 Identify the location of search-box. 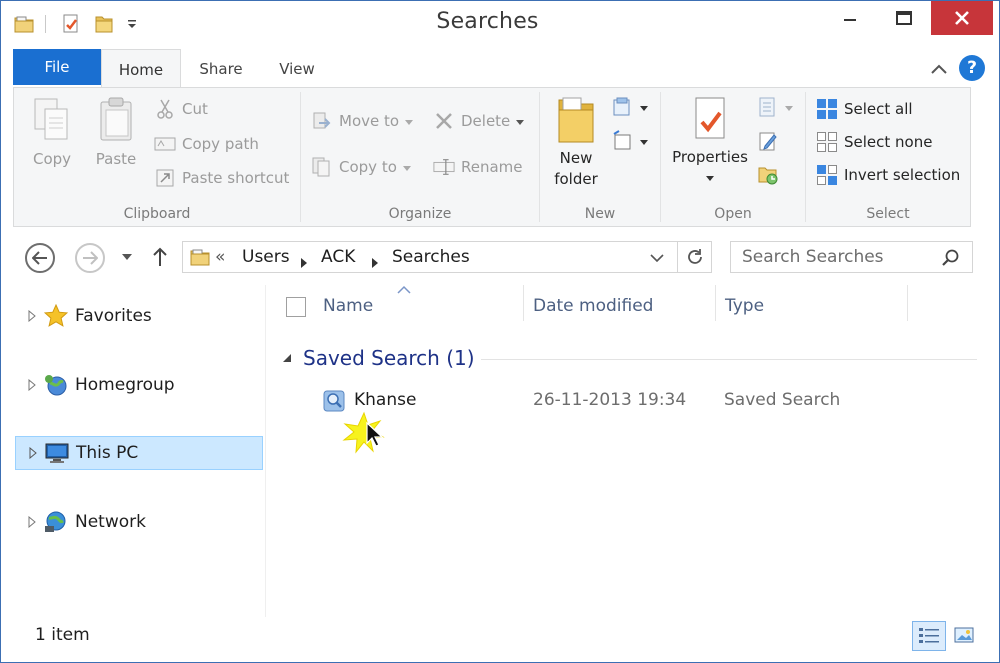
(851, 257).